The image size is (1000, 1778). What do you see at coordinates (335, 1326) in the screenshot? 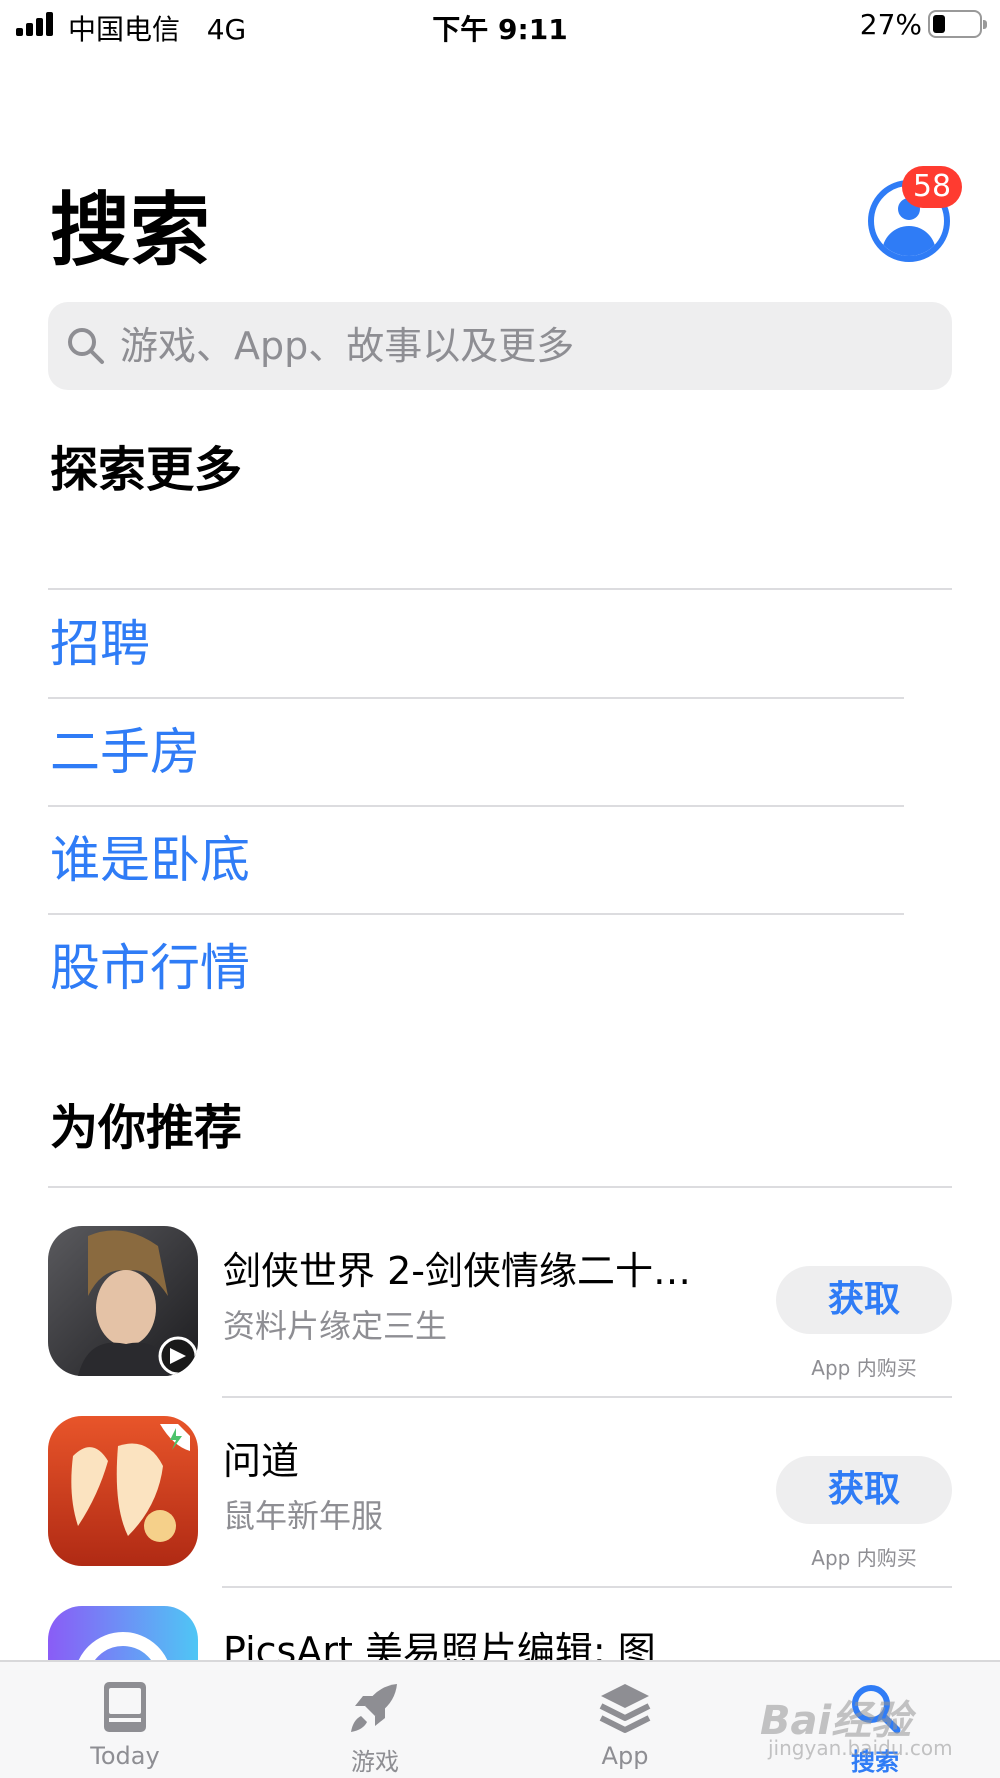
I see `app-subtitle: 资料片缘定三生` at bounding box center [335, 1326].